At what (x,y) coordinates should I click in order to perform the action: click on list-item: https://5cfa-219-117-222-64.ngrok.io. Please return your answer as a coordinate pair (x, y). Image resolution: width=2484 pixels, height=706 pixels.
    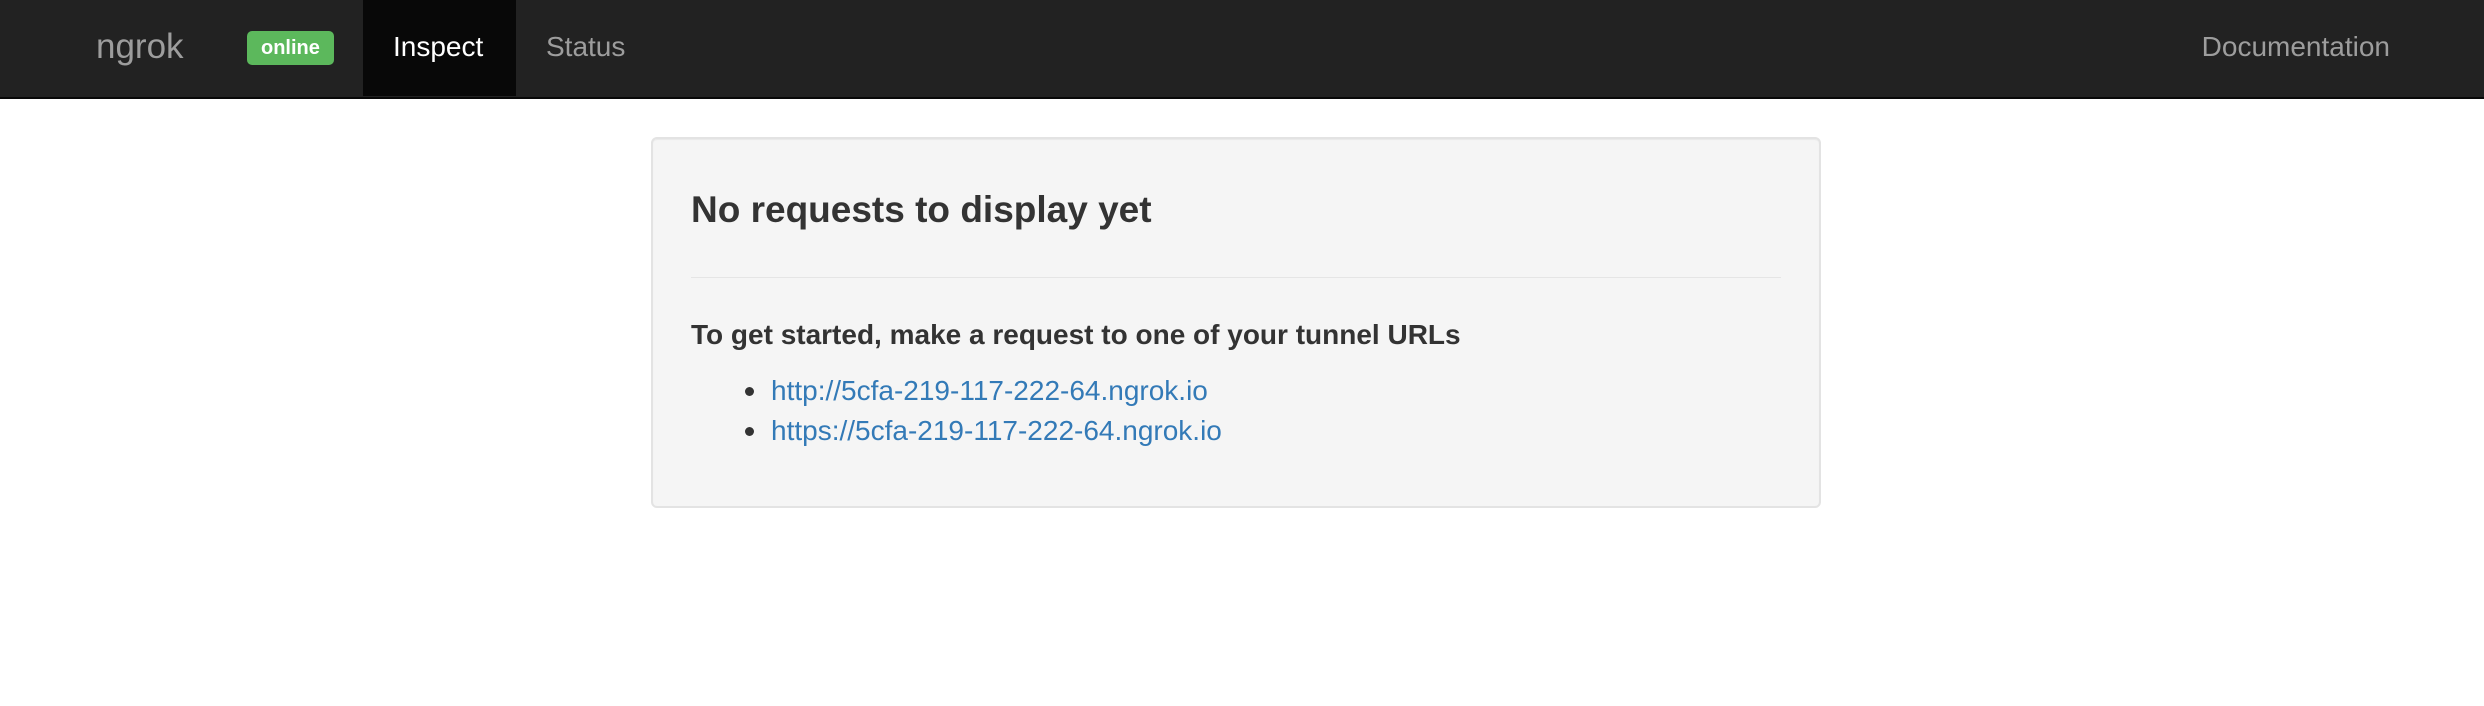
    Looking at the image, I should click on (983, 431).